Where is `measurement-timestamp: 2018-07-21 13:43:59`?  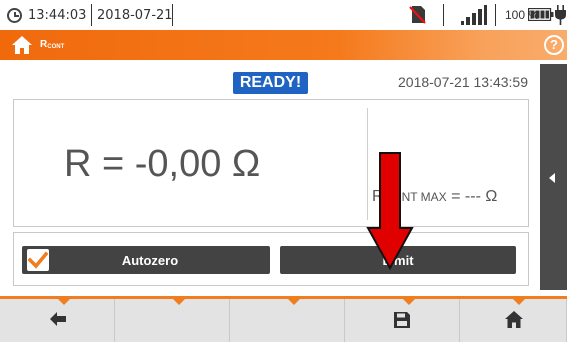
measurement-timestamp: 2018-07-21 13:43:59 is located at coordinates (463, 82).